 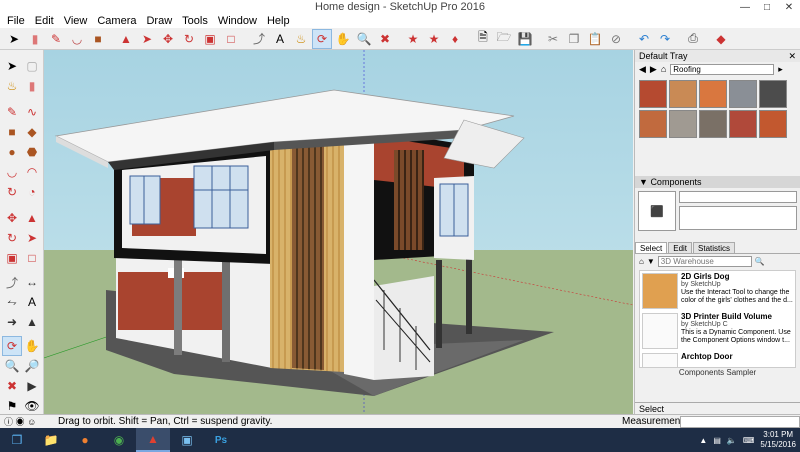 What do you see at coordinates (760, 261) in the screenshot?
I see `search-icon: 🔍` at bounding box center [760, 261].